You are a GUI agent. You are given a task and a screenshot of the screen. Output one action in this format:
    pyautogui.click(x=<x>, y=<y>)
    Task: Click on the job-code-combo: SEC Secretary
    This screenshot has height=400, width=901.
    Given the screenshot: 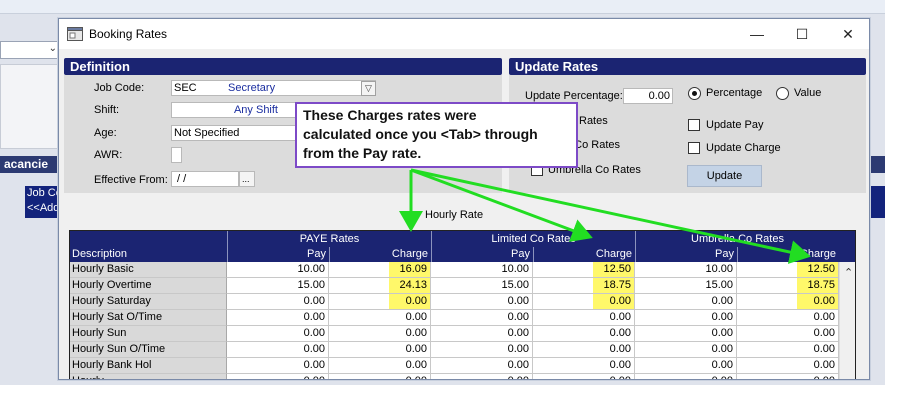 What is the action you would take?
    pyautogui.click(x=273, y=88)
    